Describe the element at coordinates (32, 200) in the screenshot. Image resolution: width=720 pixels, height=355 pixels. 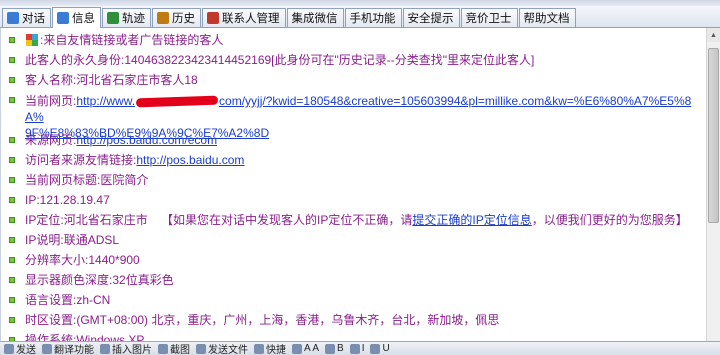
I see `ip-label: IP:` at that location.